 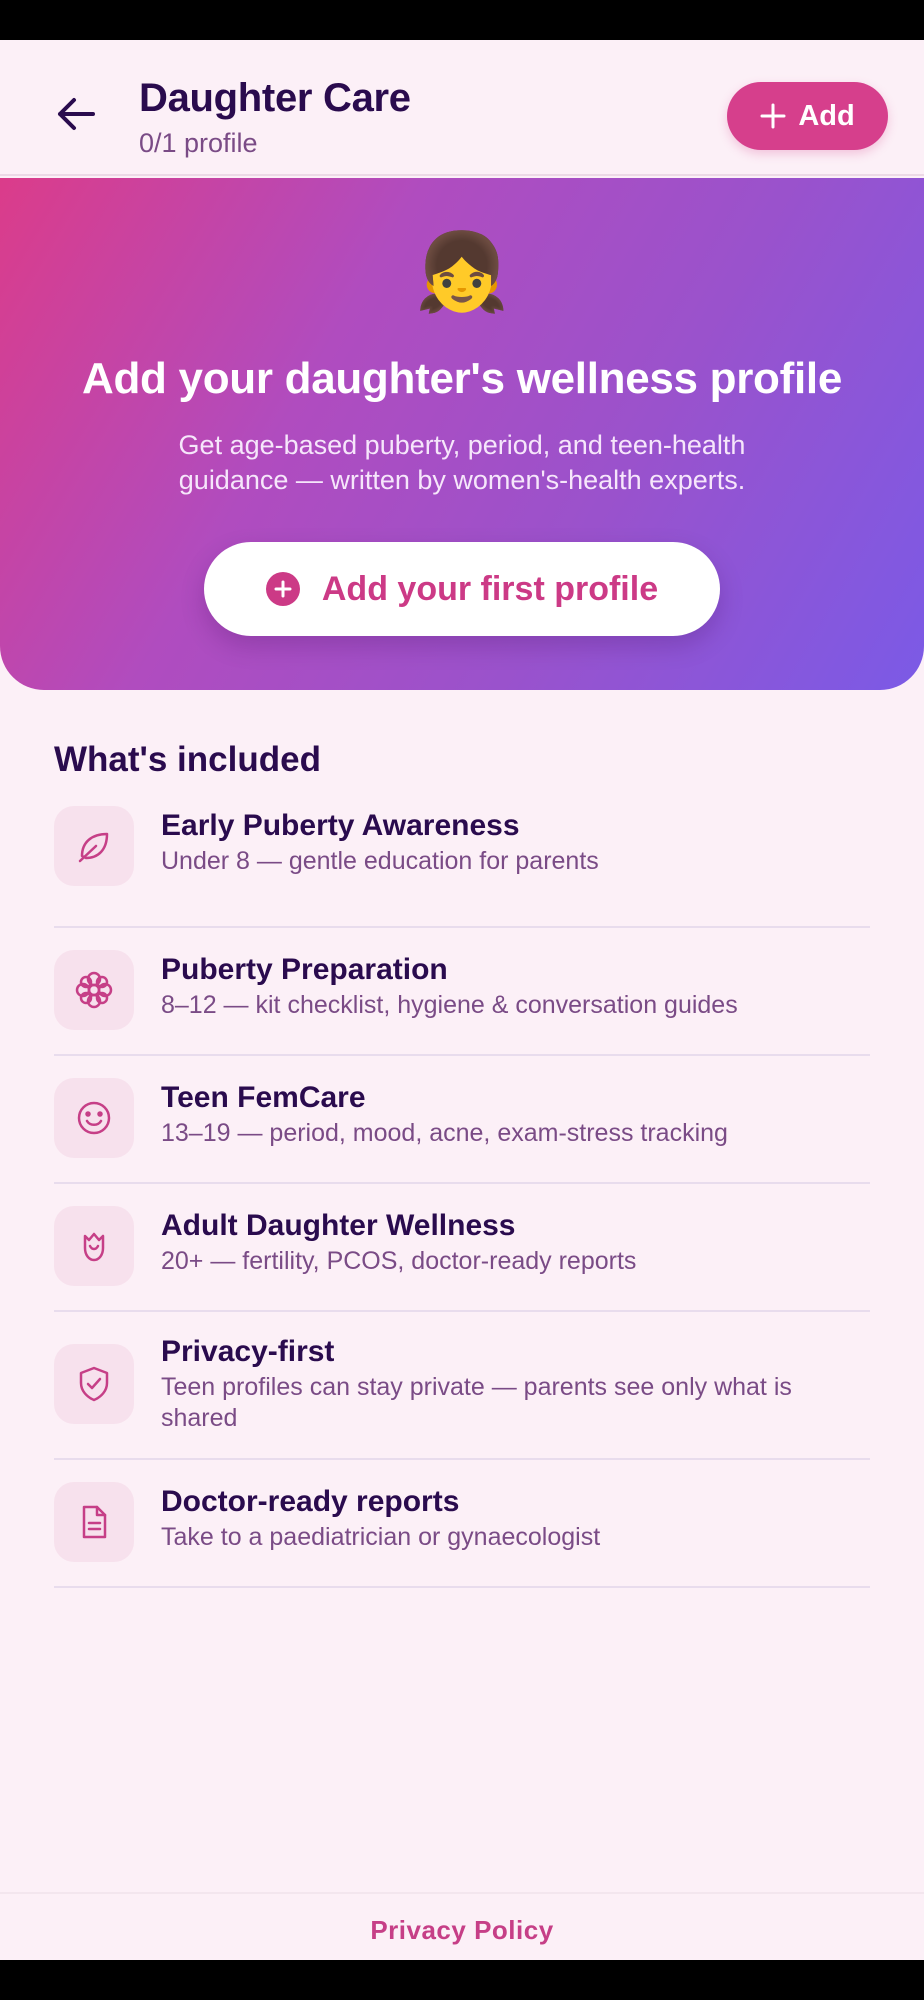 I want to click on plus-circle-icon, so click(x=282, y=589).